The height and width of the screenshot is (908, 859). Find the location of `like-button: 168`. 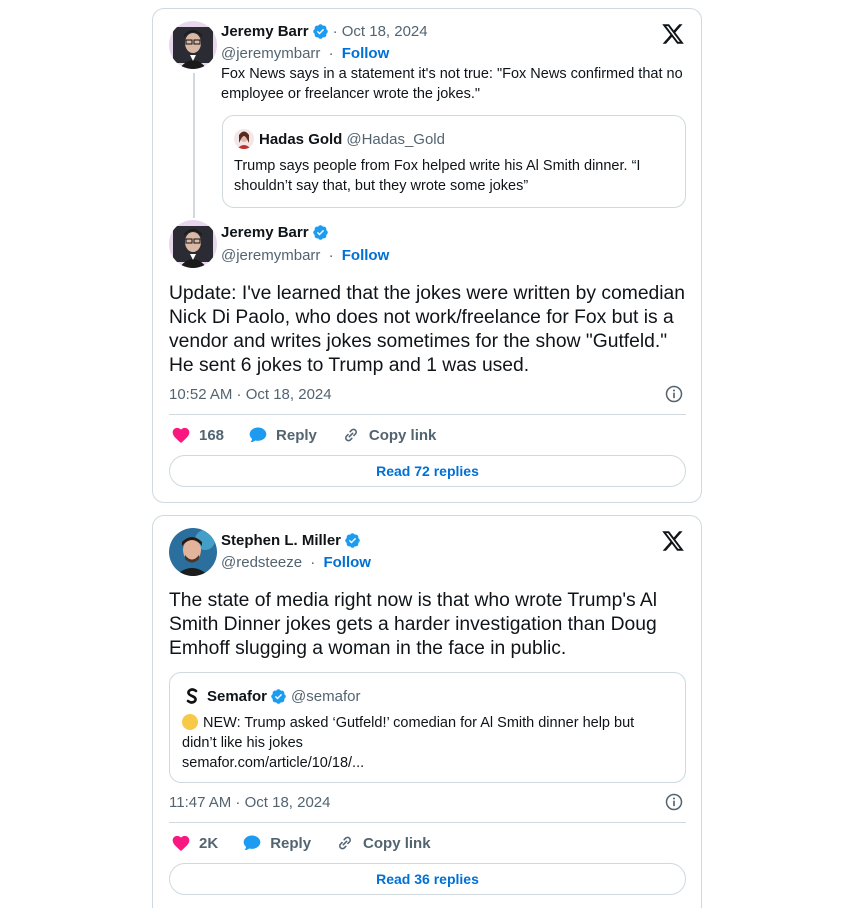

like-button: 168 is located at coordinates (197, 435).